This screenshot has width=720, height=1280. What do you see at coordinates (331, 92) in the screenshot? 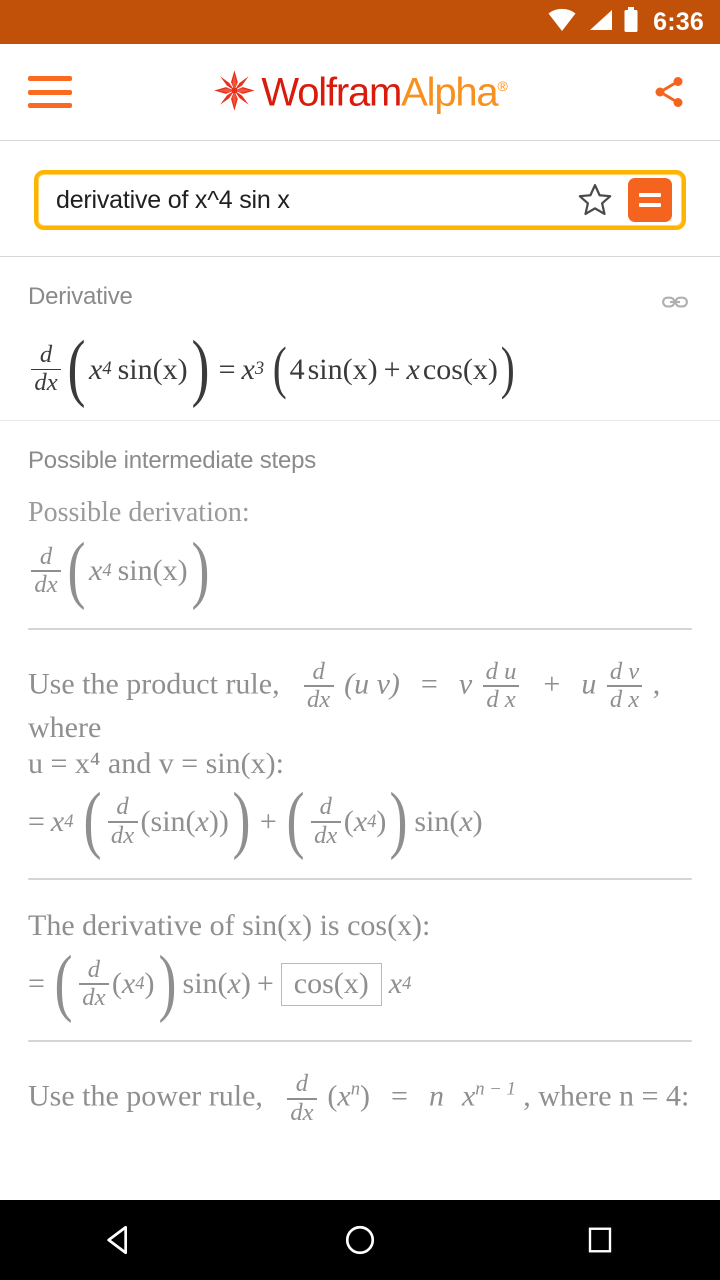
I see `logo-wolfram-text: Wolfram` at bounding box center [331, 92].